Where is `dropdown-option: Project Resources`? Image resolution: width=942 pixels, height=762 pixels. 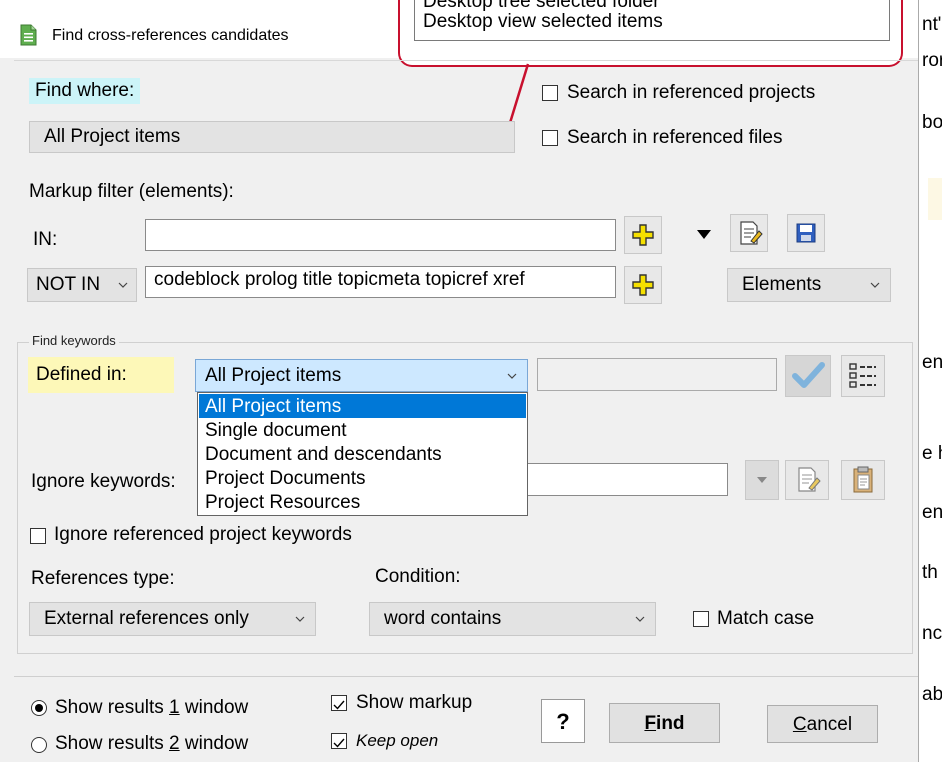
dropdown-option: Project Resources is located at coordinates (282, 503).